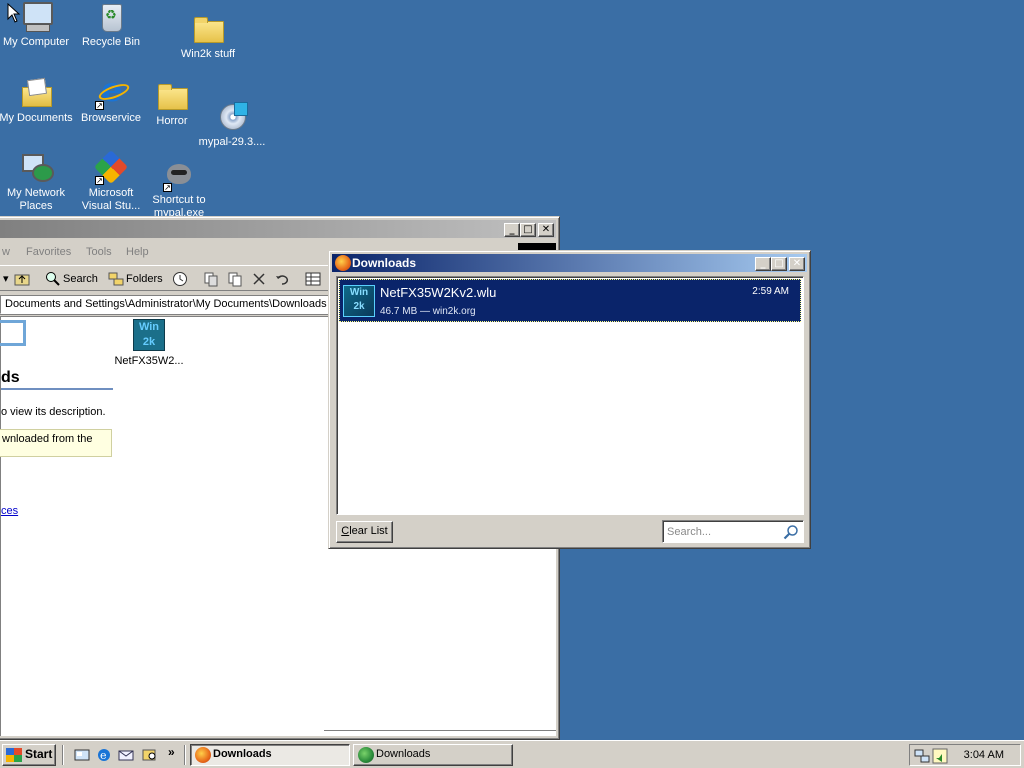 This screenshot has width=1024, height=768. What do you see at coordinates (235, 279) in the screenshot?
I see `copy-to-icon` at bounding box center [235, 279].